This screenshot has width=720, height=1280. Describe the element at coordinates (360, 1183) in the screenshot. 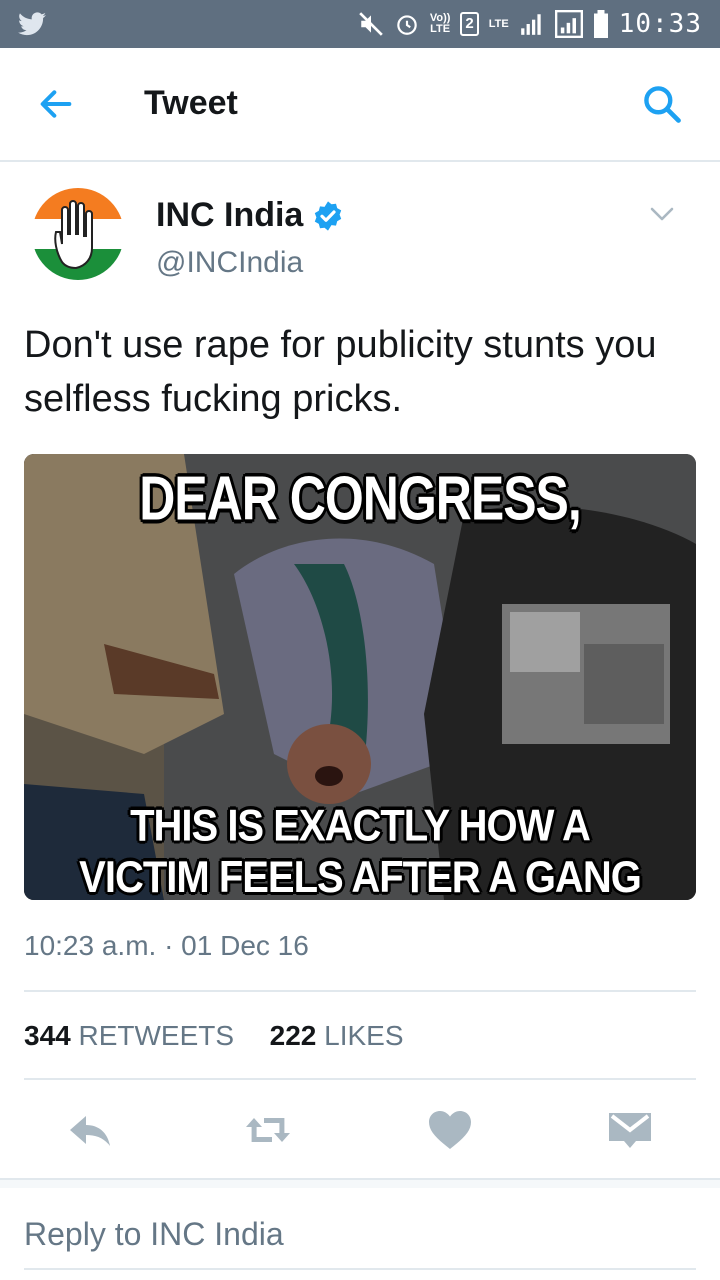

I see `reply-separator` at that location.